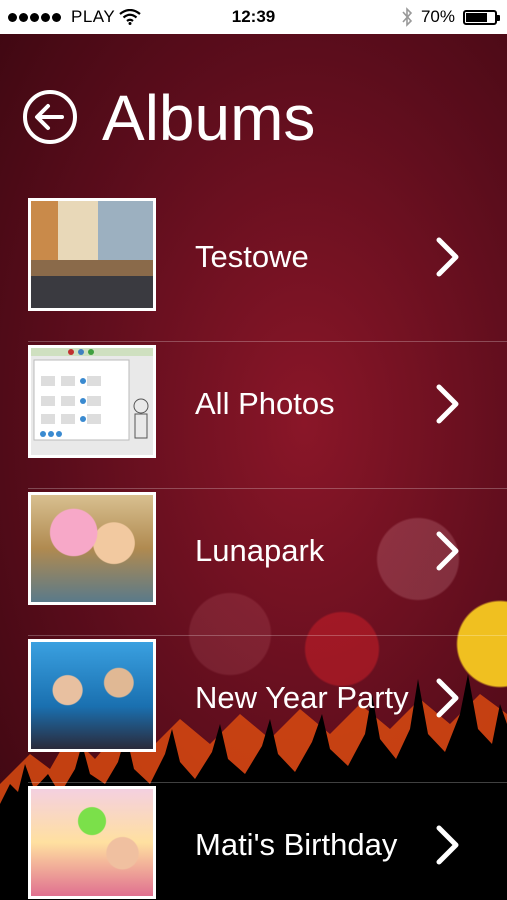 This screenshot has height=900, width=507. What do you see at coordinates (265, 403) in the screenshot?
I see `album-title: All Photos` at bounding box center [265, 403].